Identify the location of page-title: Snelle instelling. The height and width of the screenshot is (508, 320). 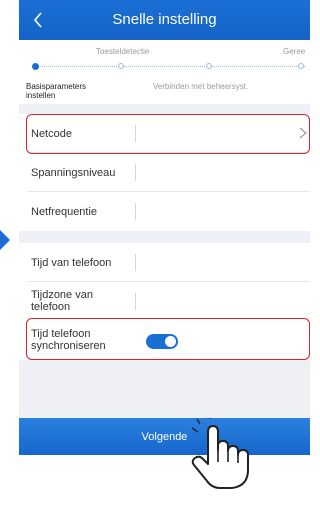
(164, 19).